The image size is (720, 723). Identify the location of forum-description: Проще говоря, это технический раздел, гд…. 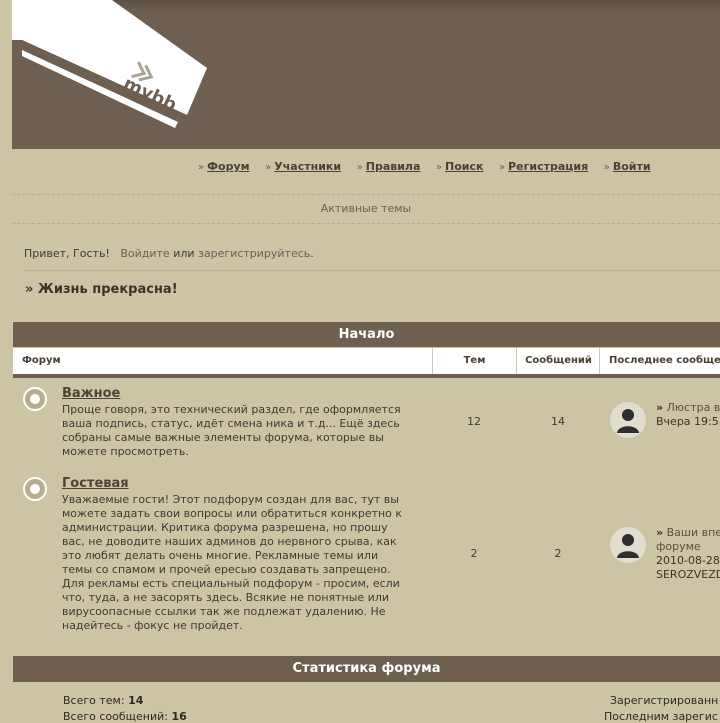
(231, 430).